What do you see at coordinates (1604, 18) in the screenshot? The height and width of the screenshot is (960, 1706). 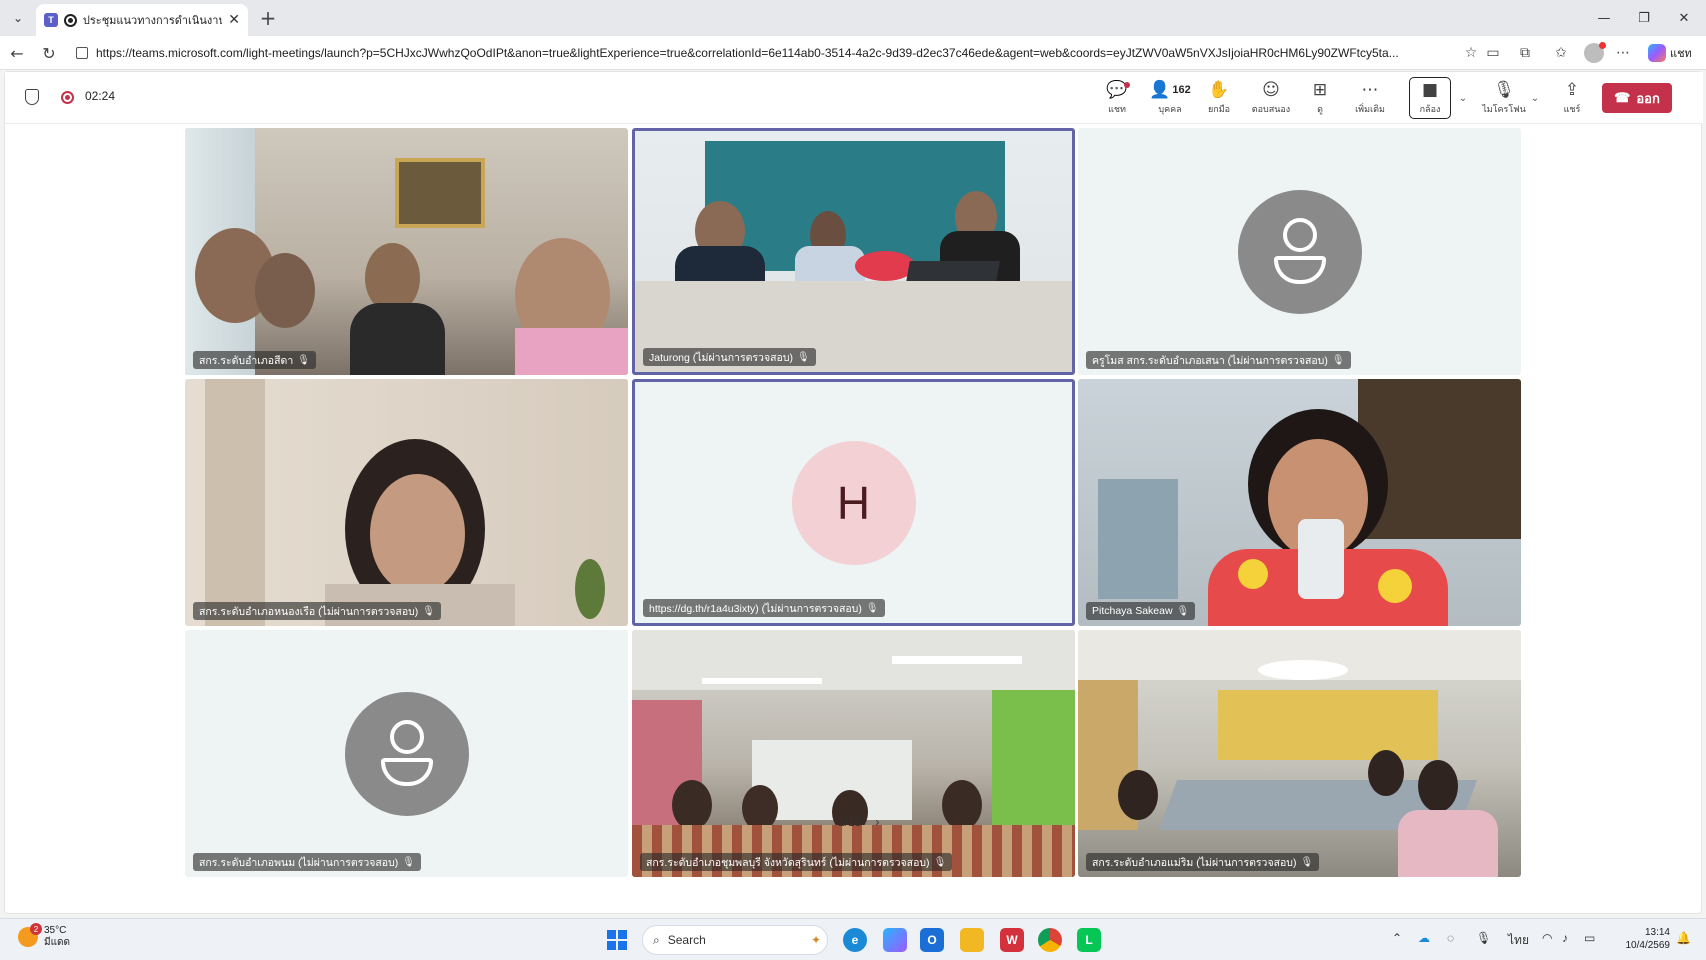 I see `minimize-button: —` at bounding box center [1604, 18].